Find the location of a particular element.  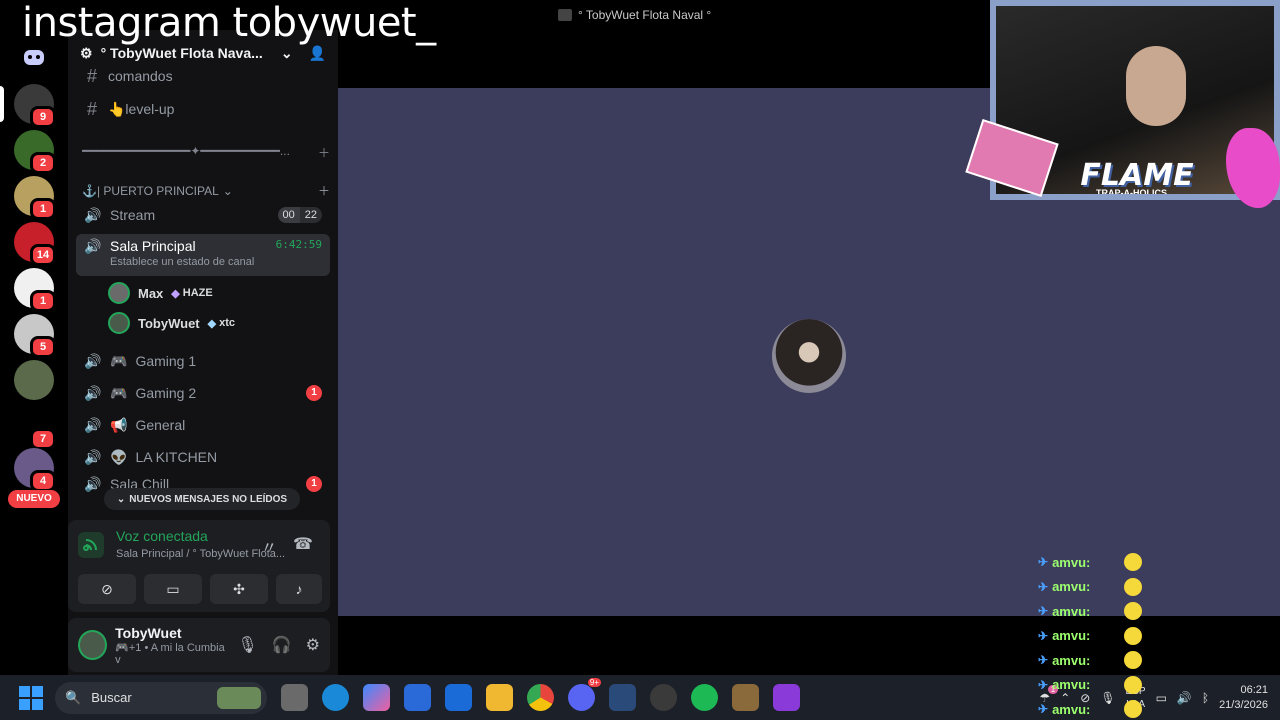

member-tag: ◆ xtc is located at coordinates (221, 323).